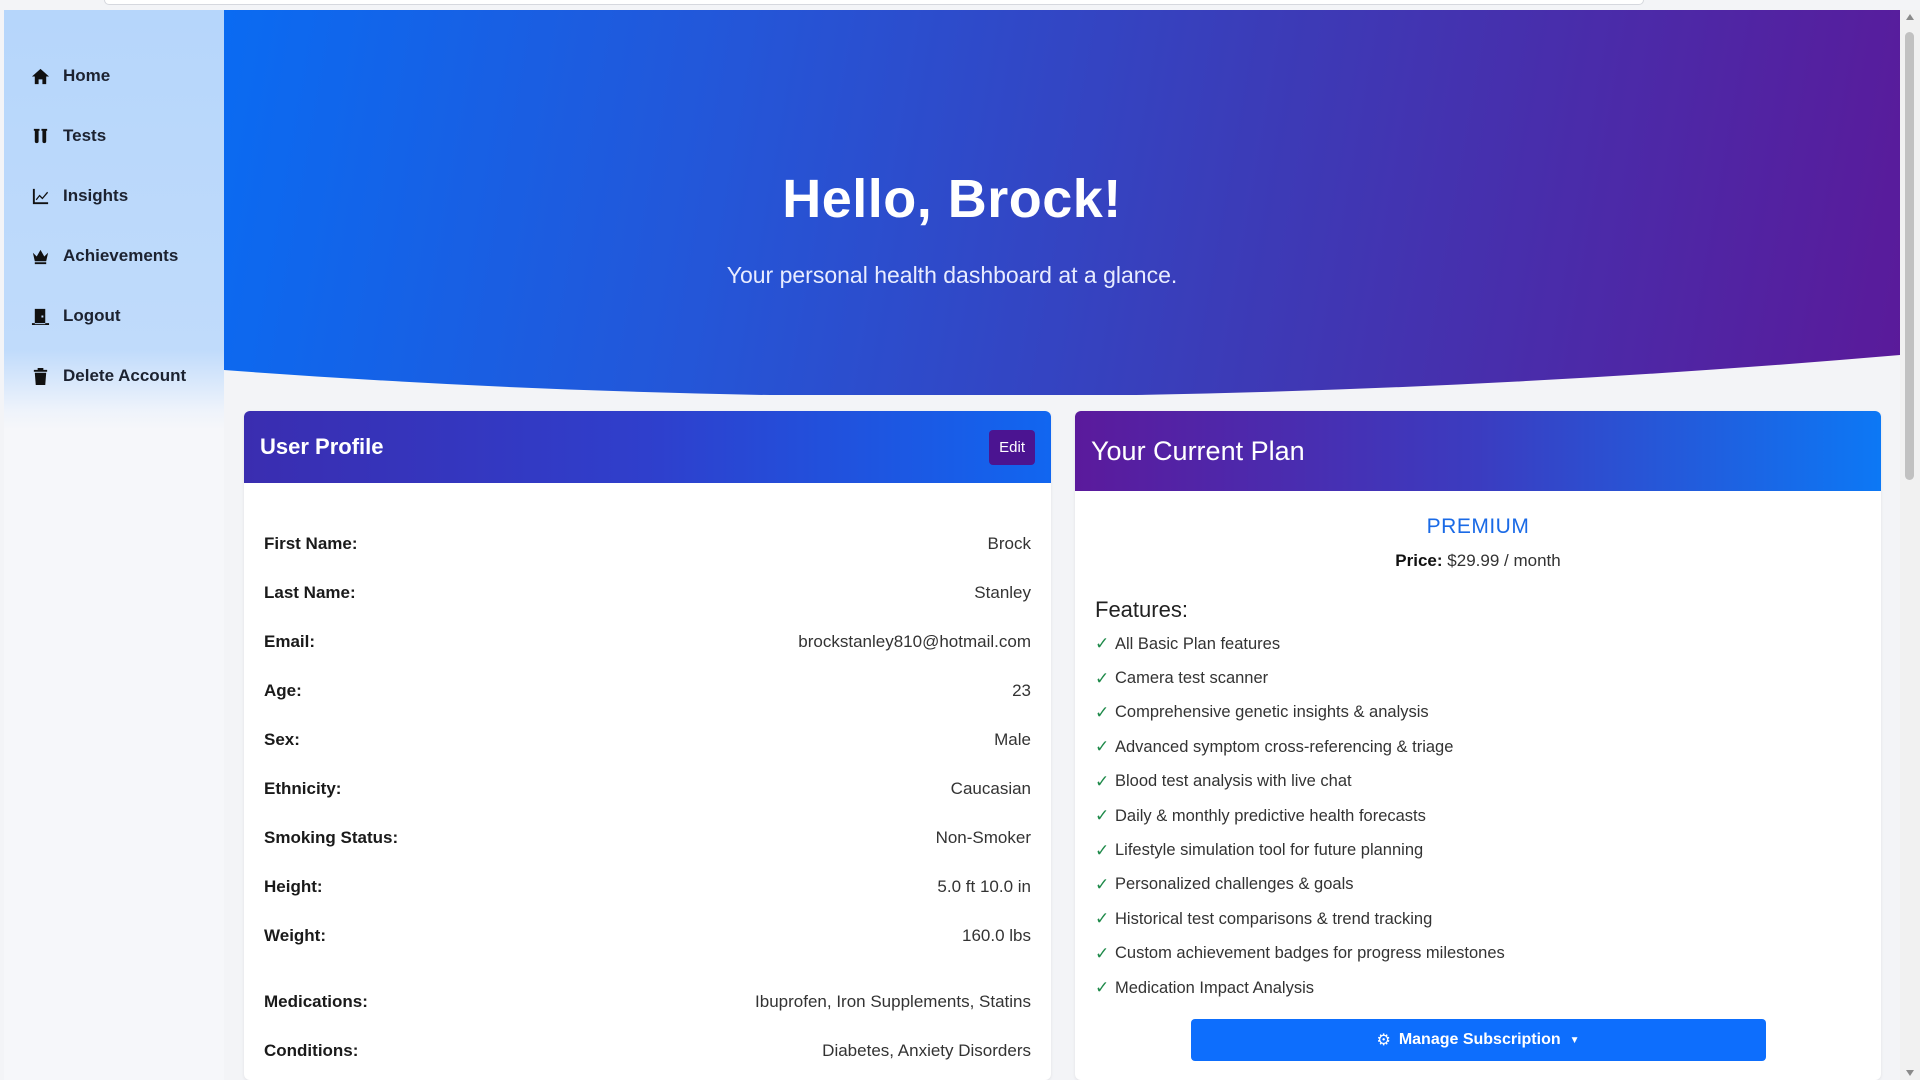  Describe the element at coordinates (1488, 644) in the screenshot. I see `feature-item: ✓ All Basic Plan features` at that location.